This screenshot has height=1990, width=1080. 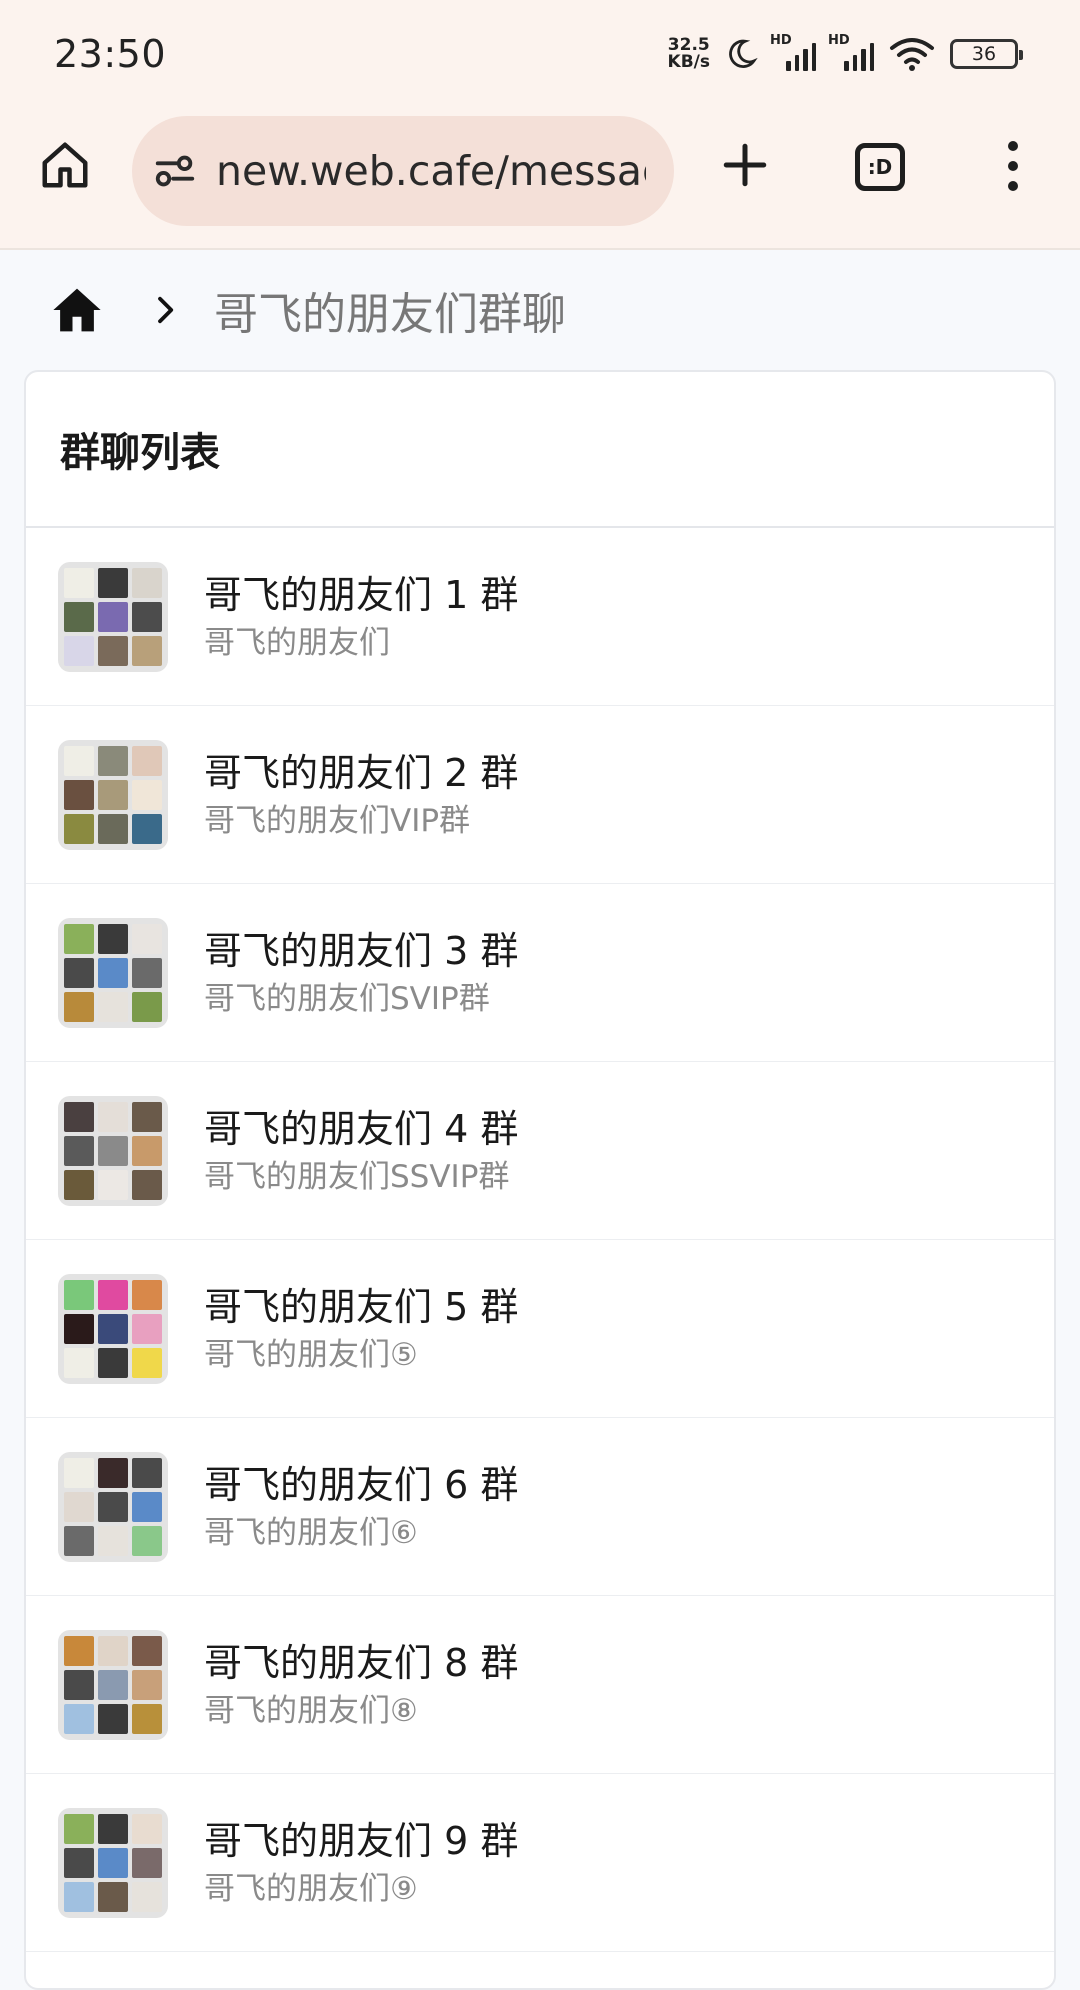 What do you see at coordinates (986, 54) in the screenshot?
I see `battery-icon: 36` at bounding box center [986, 54].